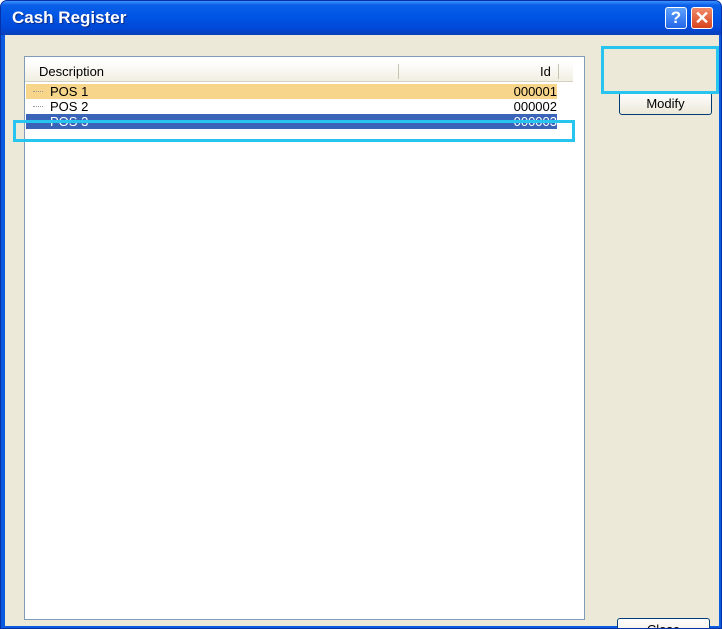 This screenshot has width=722, height=629. Describe the element at coordinates (299, 71) in the screenshot. I see `list-header: Description Id` at that location.